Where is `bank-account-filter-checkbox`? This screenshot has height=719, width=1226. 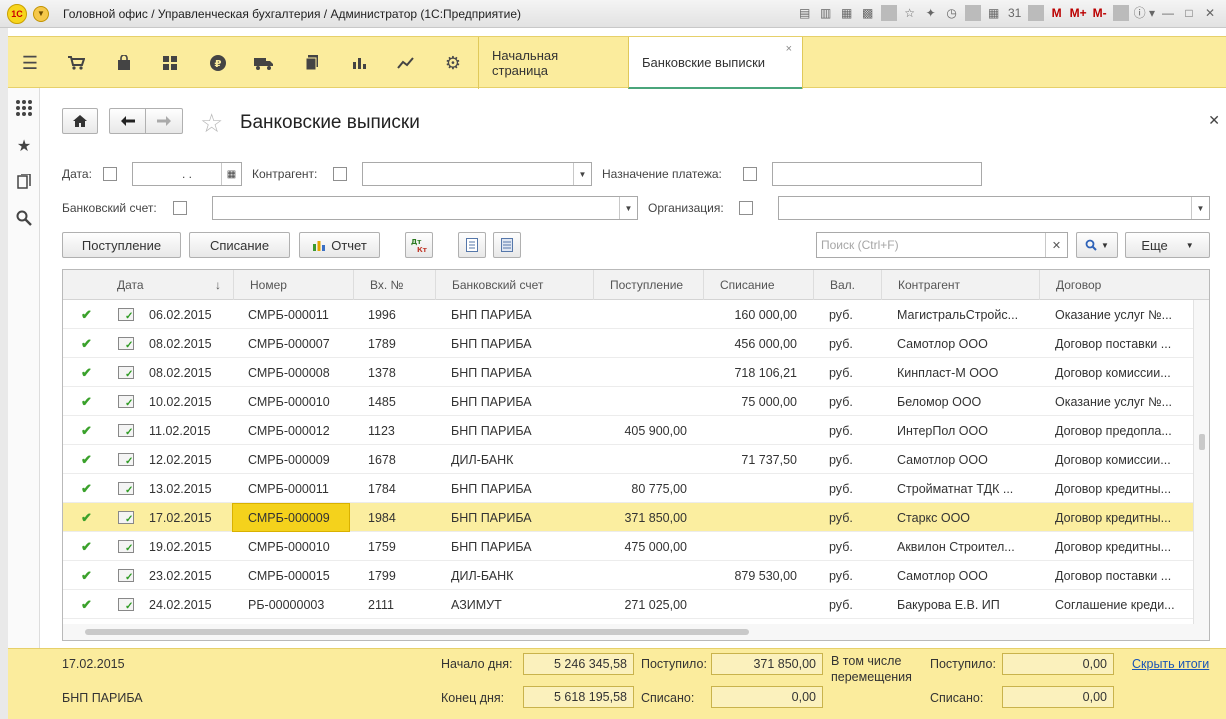 bank-account-filter-checkbox is located at coordinates (180, 208).